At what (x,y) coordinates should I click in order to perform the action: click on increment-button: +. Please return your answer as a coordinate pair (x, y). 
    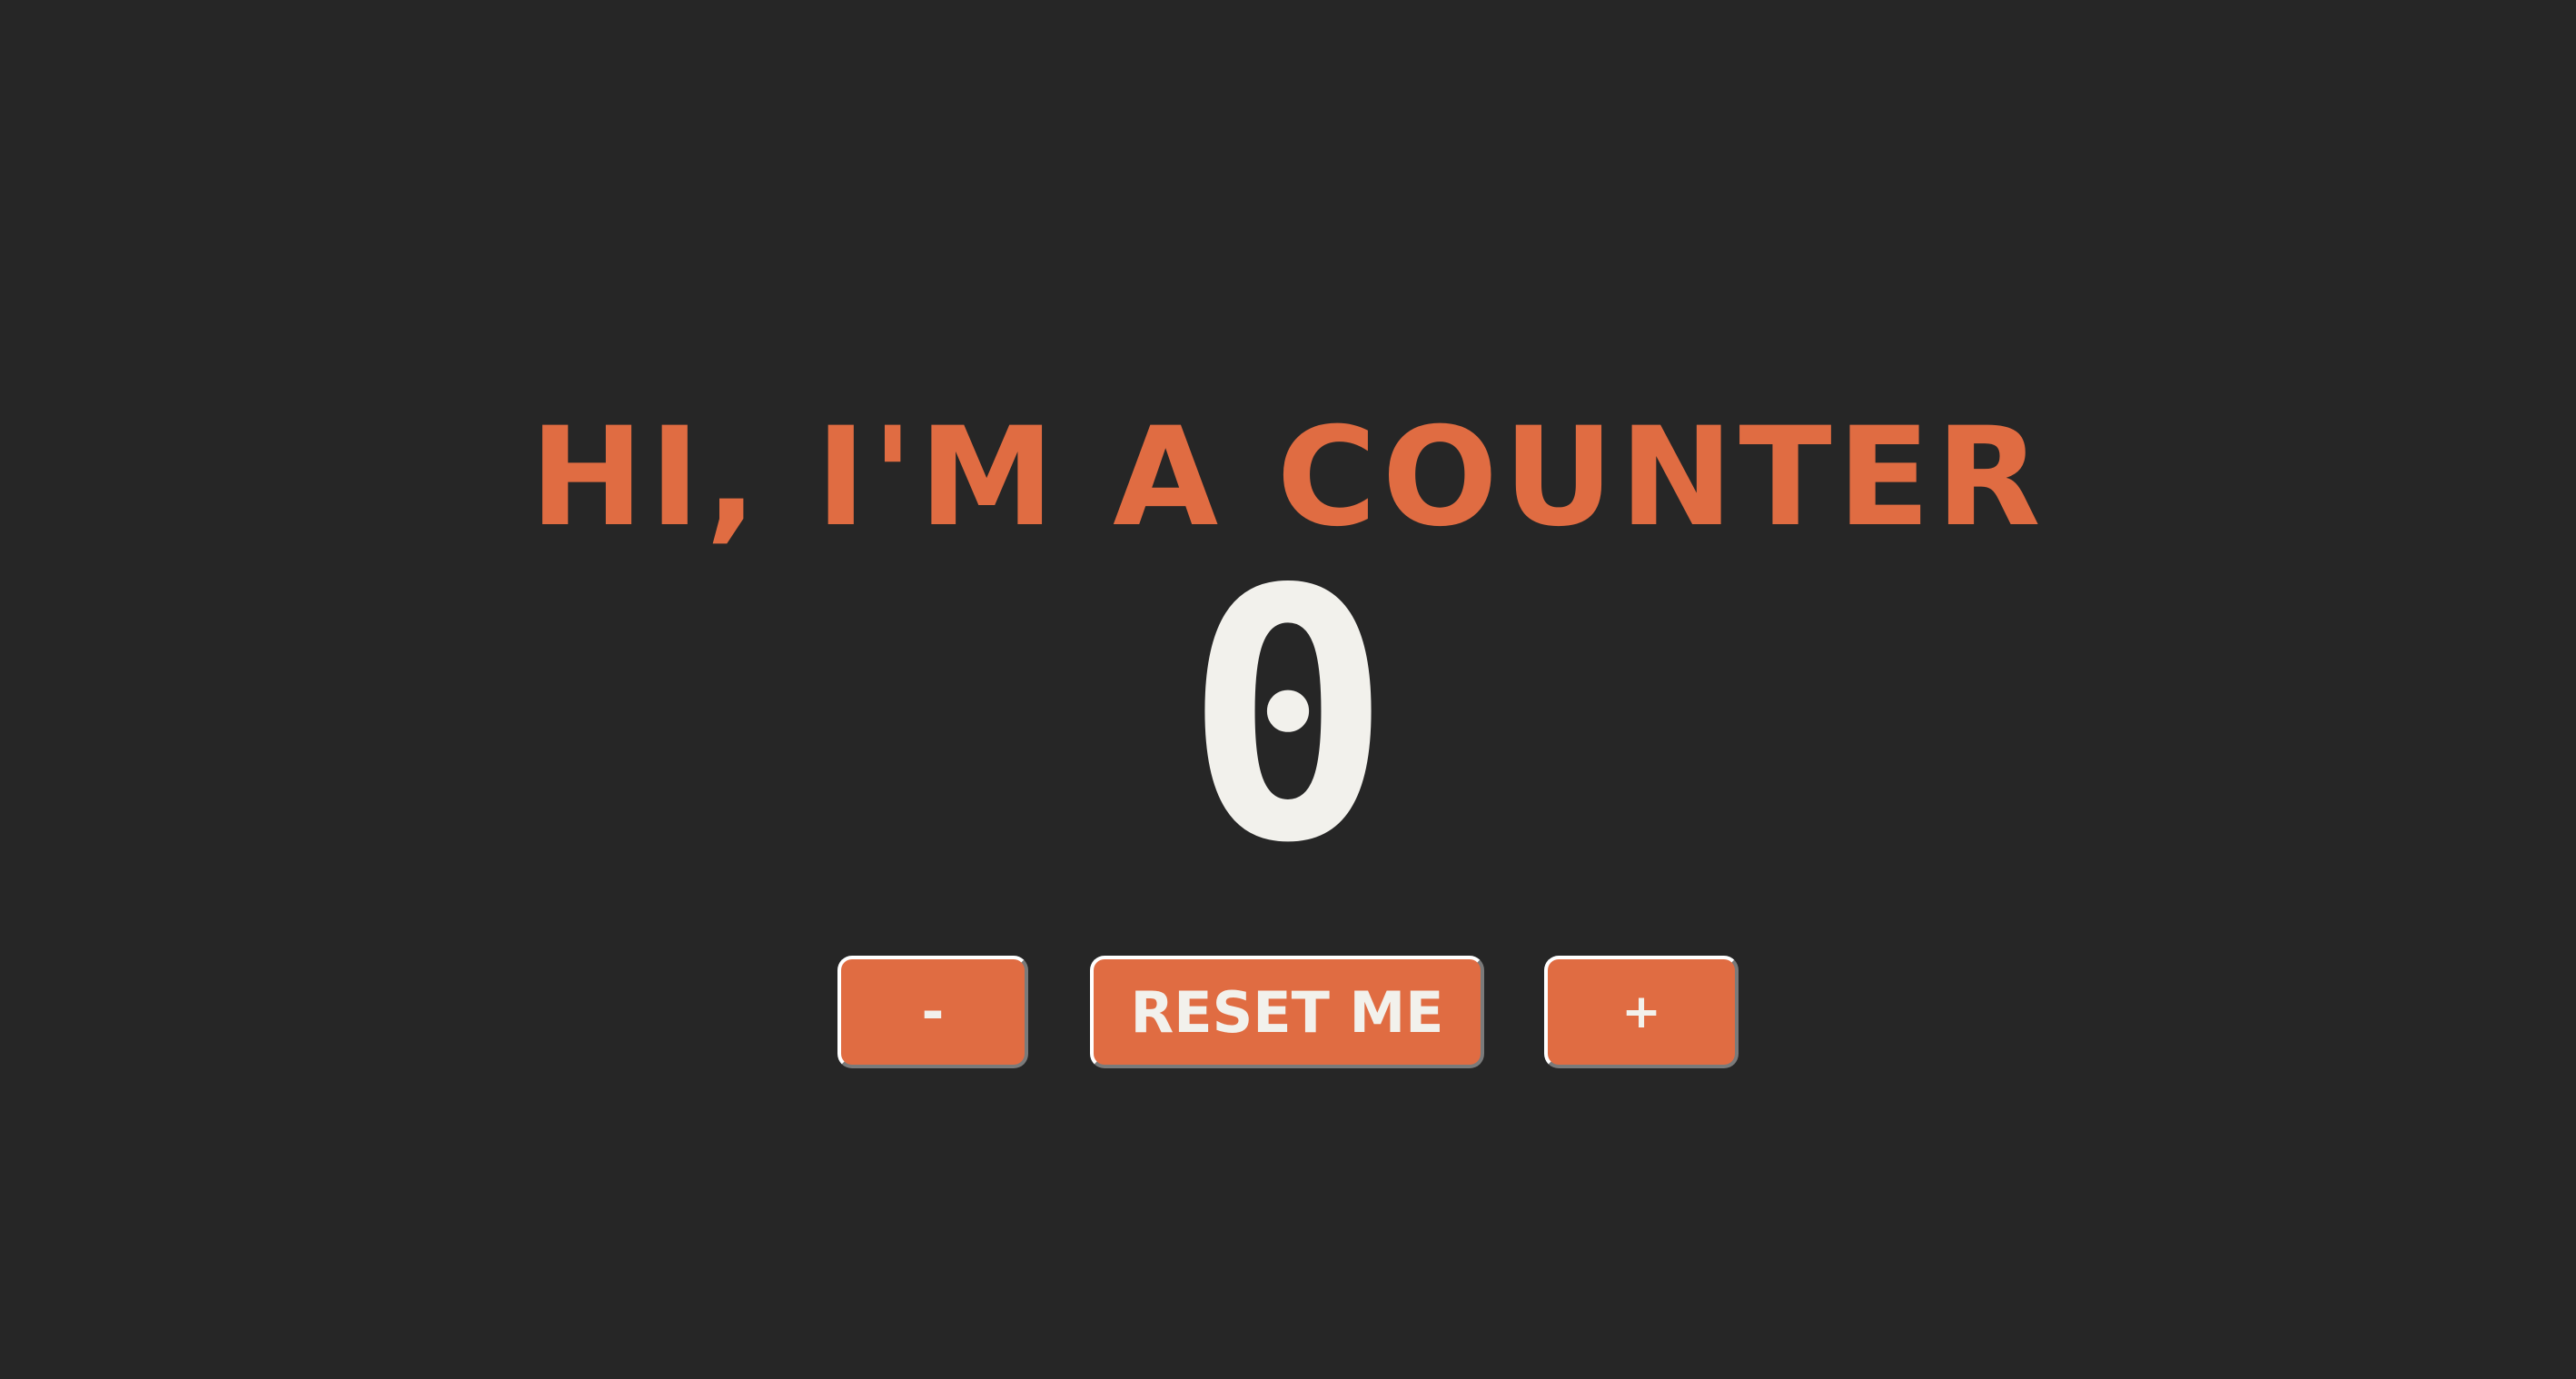
    Looking at the image, I should click on (1641, 1012).